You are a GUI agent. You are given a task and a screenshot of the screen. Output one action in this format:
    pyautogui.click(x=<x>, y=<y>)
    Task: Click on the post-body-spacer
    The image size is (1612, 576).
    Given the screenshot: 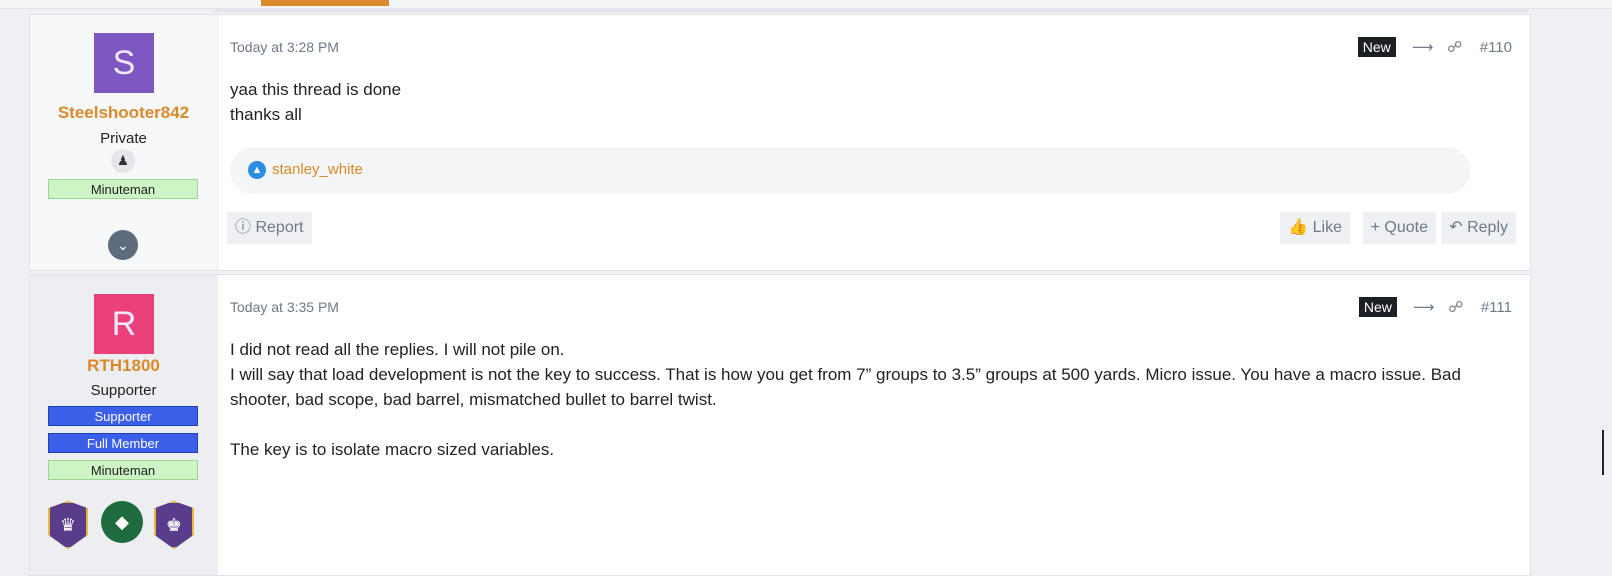 What is the action you would take?
    pyautogui.click(x=850, y=424)
    